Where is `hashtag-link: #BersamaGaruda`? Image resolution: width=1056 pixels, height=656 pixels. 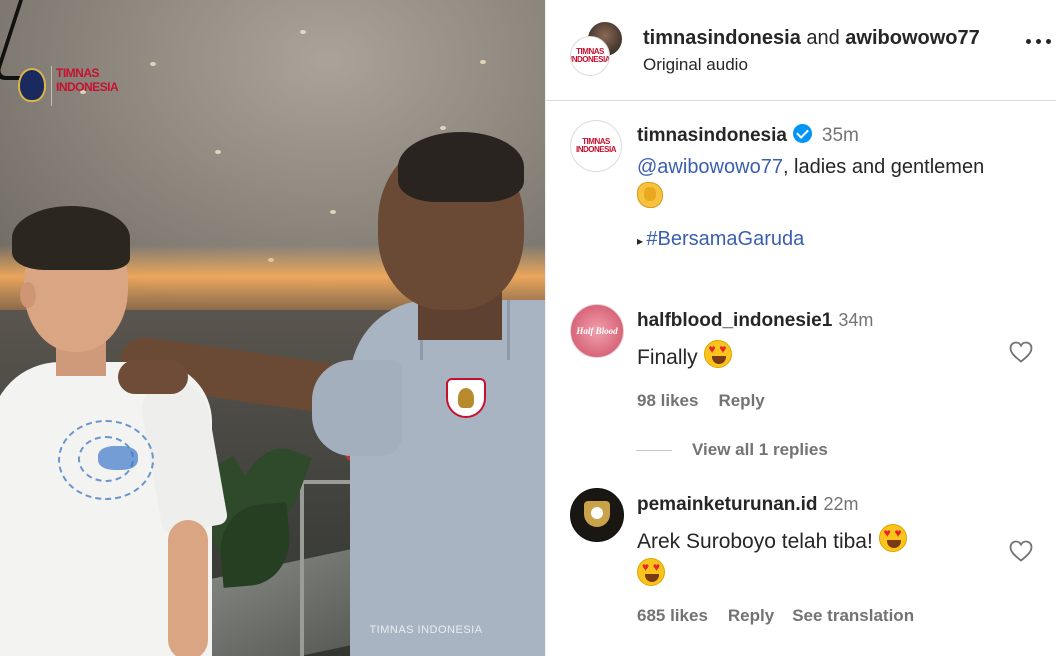 hashtag-link: #BersamaGaruda is located at coordinates (725, 239).